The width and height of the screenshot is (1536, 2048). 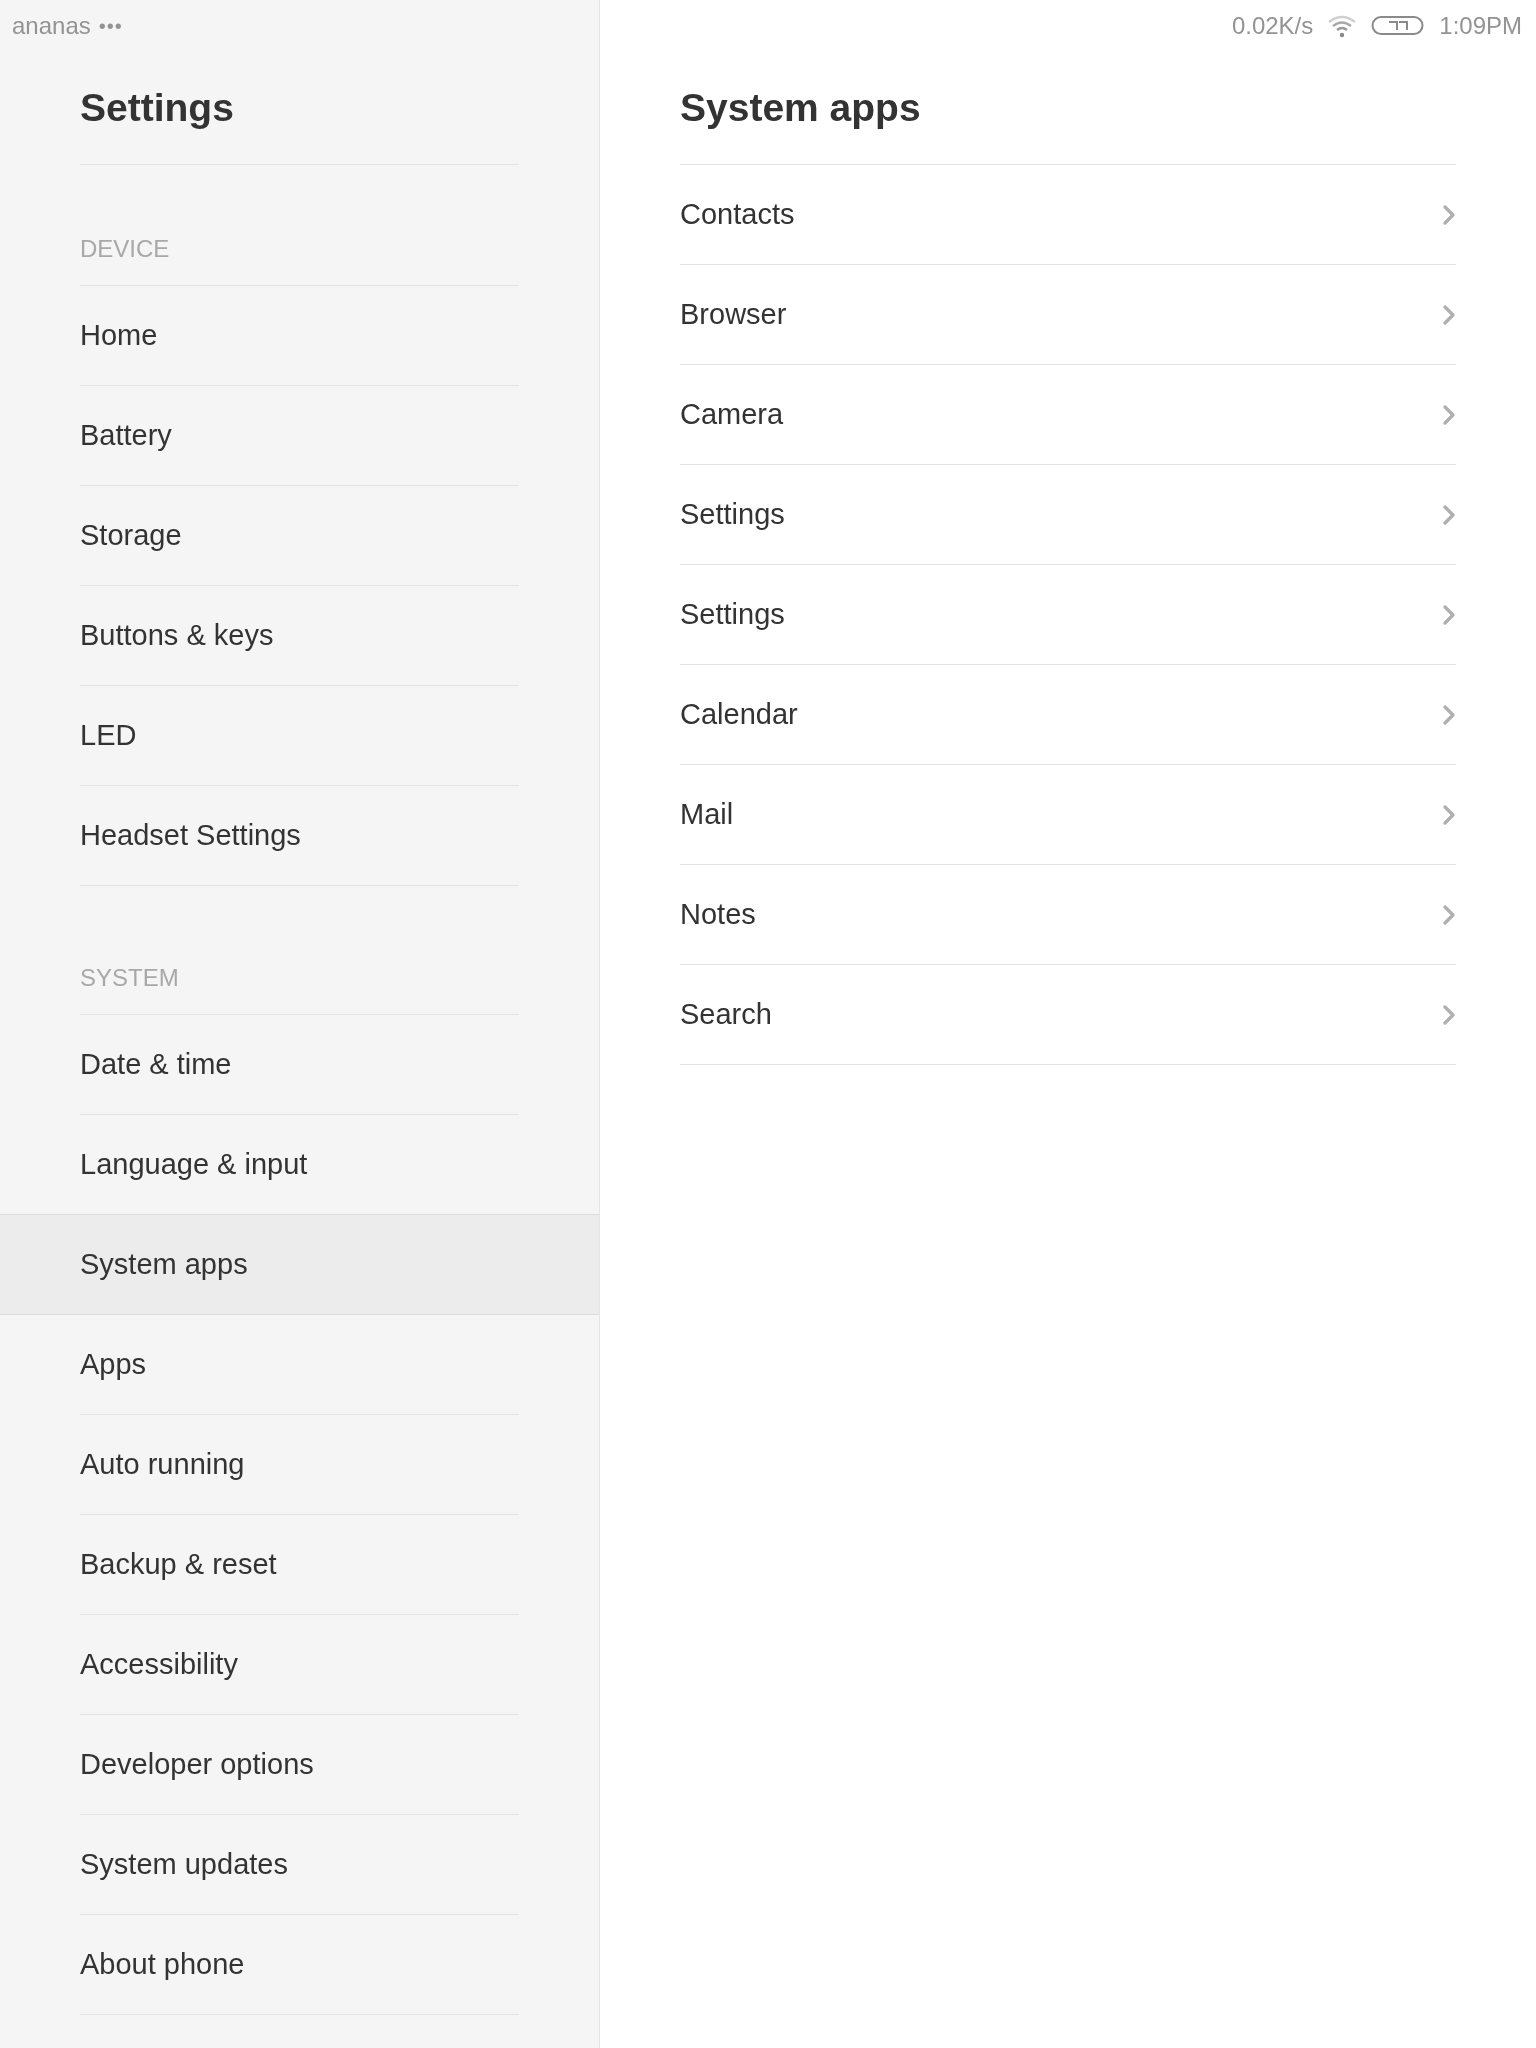 What do you see at coordinates (299, 1065) in the screenshot?
I see `sidebar-item: Date & time` at bounding box center [299, 1065].